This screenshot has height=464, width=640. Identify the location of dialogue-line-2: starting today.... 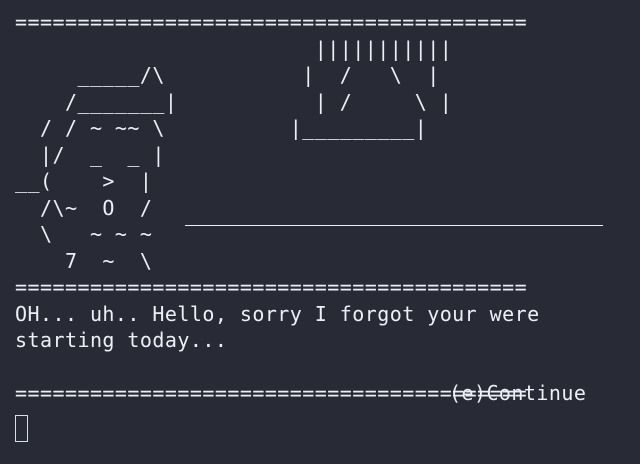
(121, 340).